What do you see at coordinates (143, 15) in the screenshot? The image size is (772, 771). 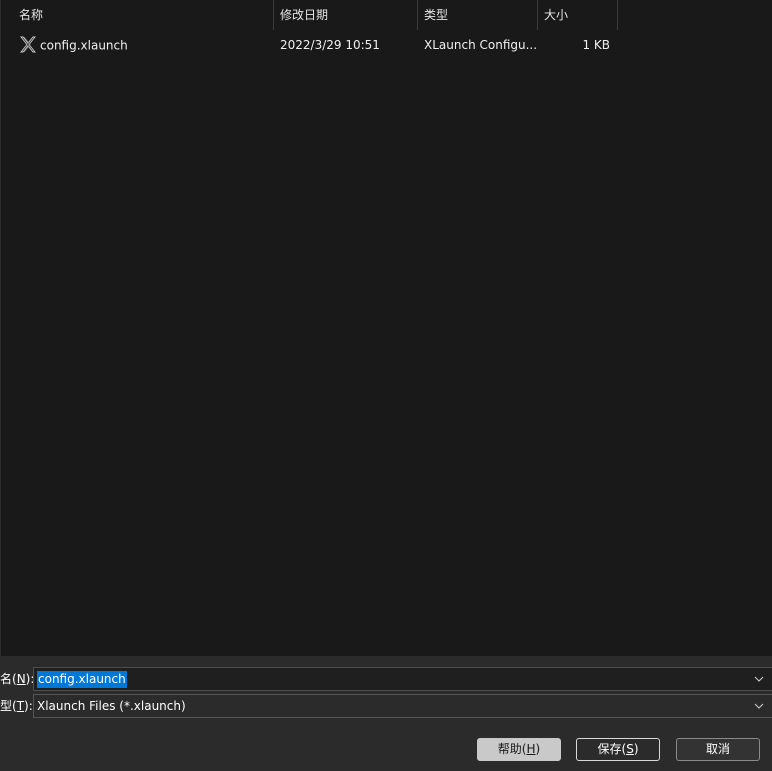 I see `column-header-name: 名称` at bounding box center [143, 15].